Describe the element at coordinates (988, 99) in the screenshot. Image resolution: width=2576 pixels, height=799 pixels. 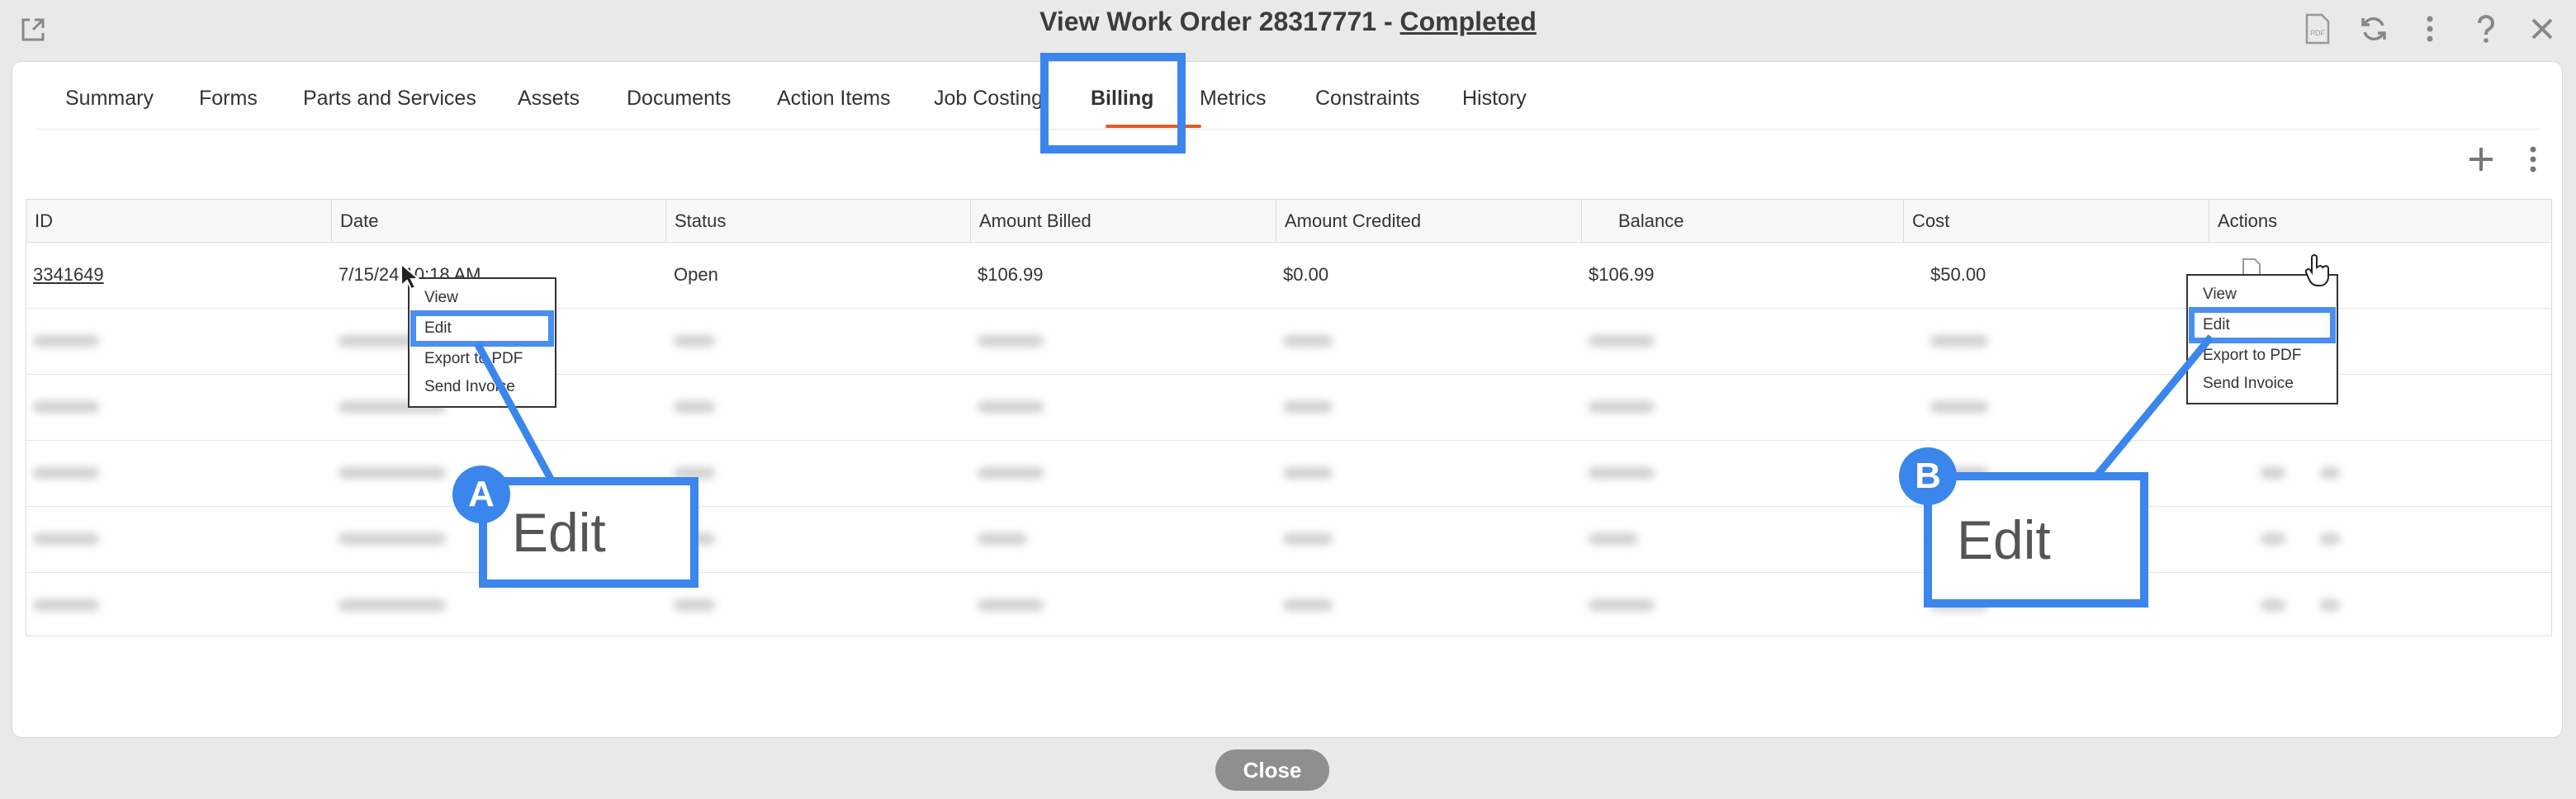
I see `tab-job-costing: Job Costing` at that location.